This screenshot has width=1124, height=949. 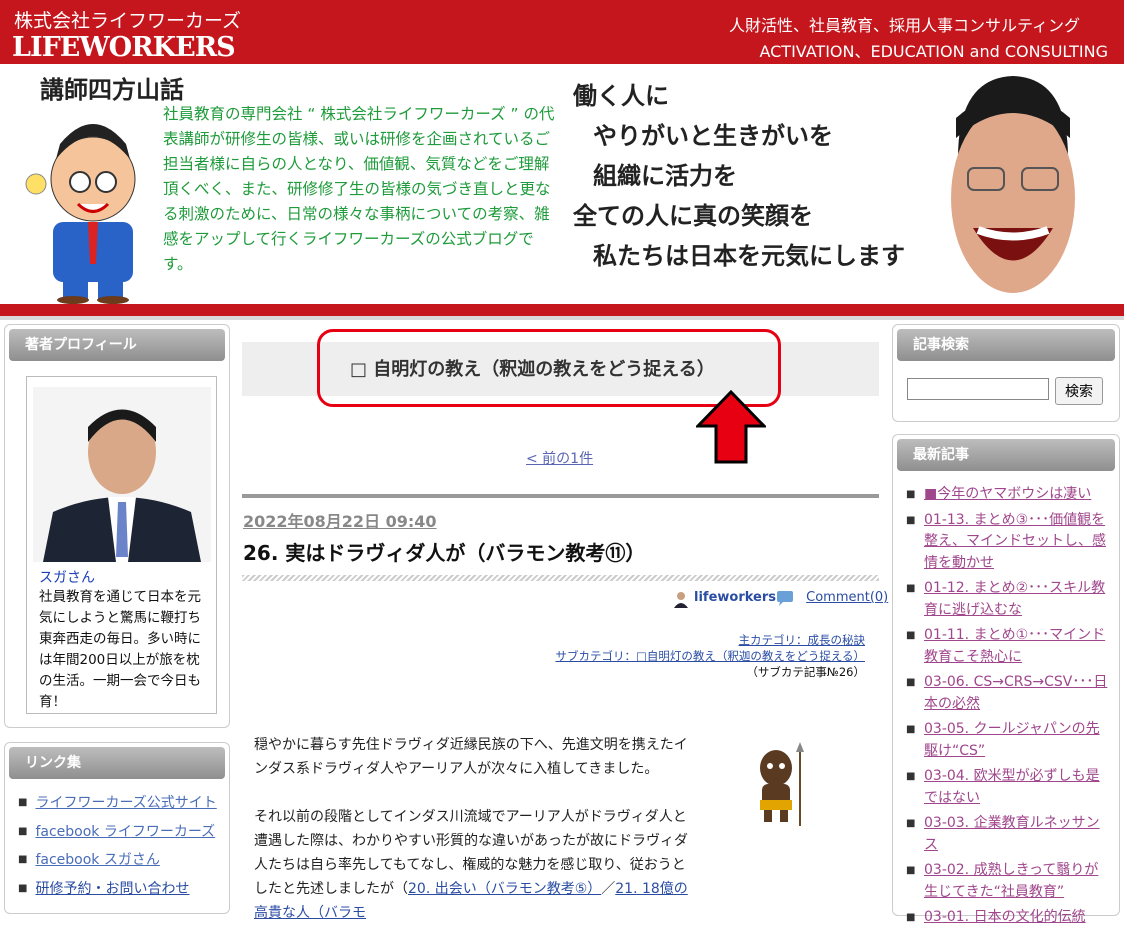 What do you see at coordinates (1013, 184) in the screenshot?
I see `lecturer-photo-face-icon` at bounding box center [1013, 184].